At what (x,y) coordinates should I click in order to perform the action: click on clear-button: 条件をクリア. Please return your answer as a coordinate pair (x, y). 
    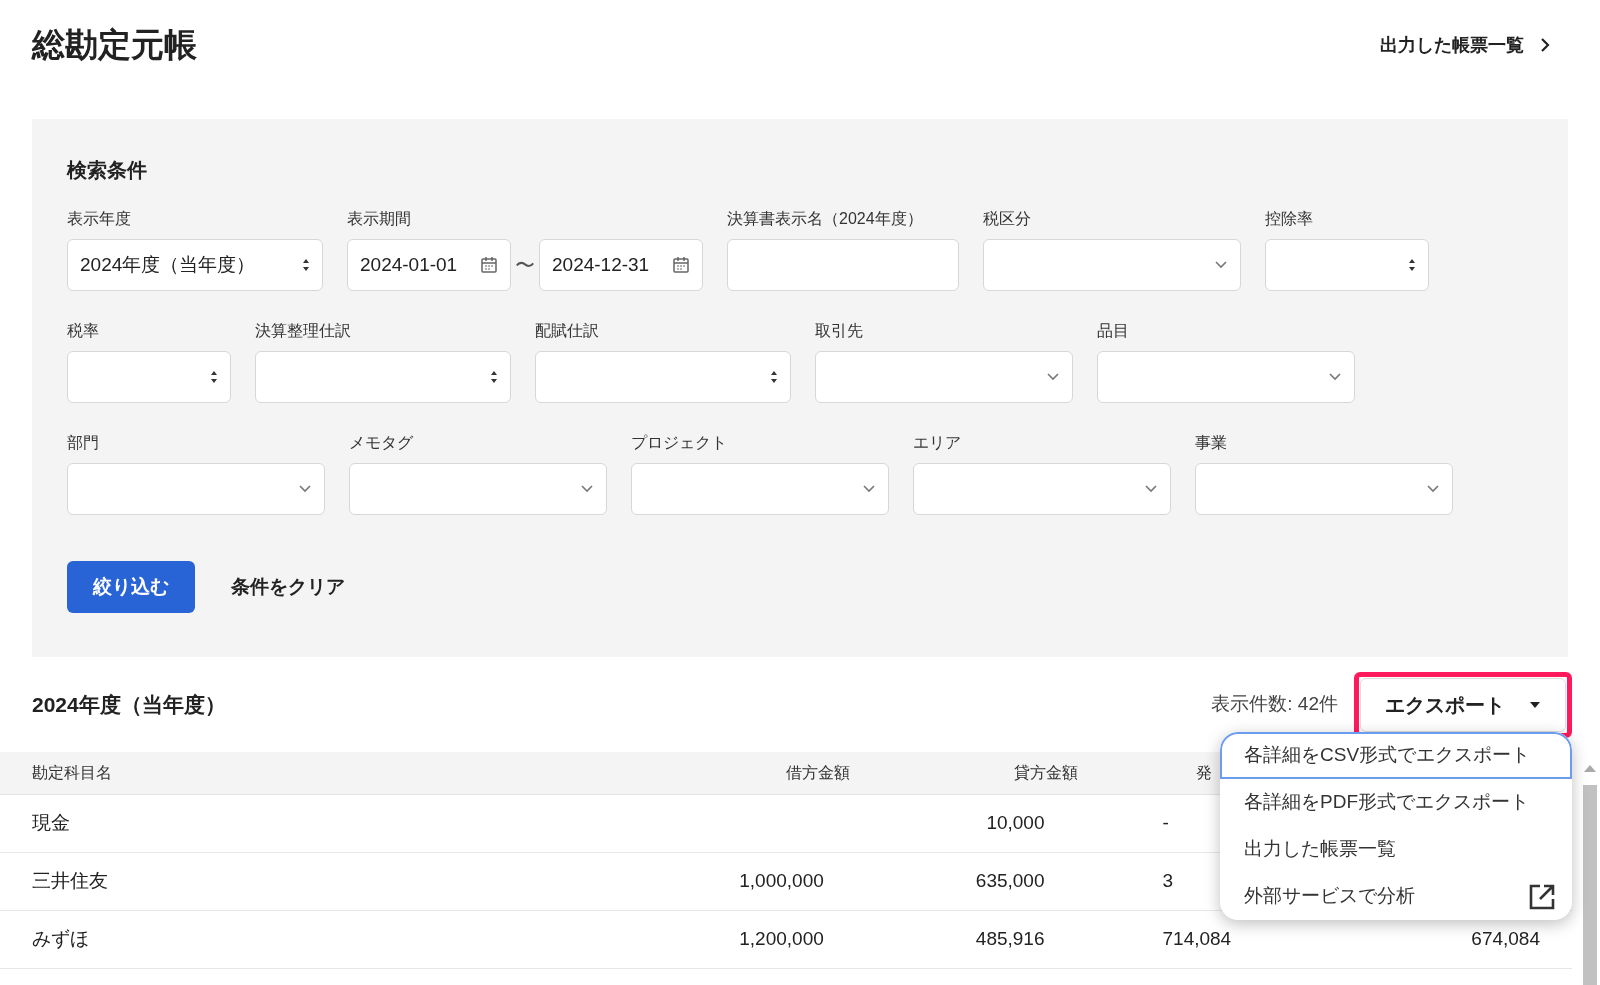
    Looking at the image, I should click on (288, 587).